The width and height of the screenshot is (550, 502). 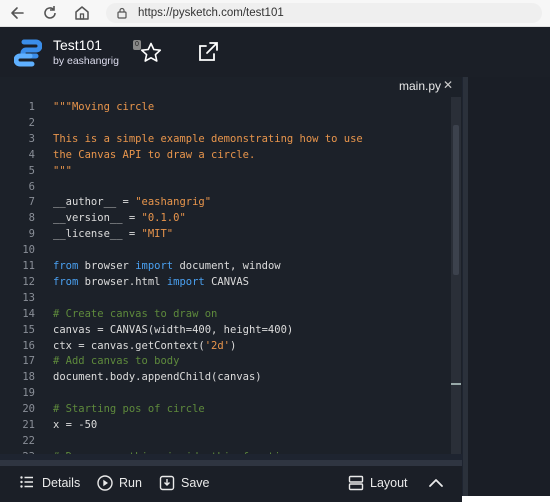 I want to click on scrollbar-thumb, so click(x=456, y=200).